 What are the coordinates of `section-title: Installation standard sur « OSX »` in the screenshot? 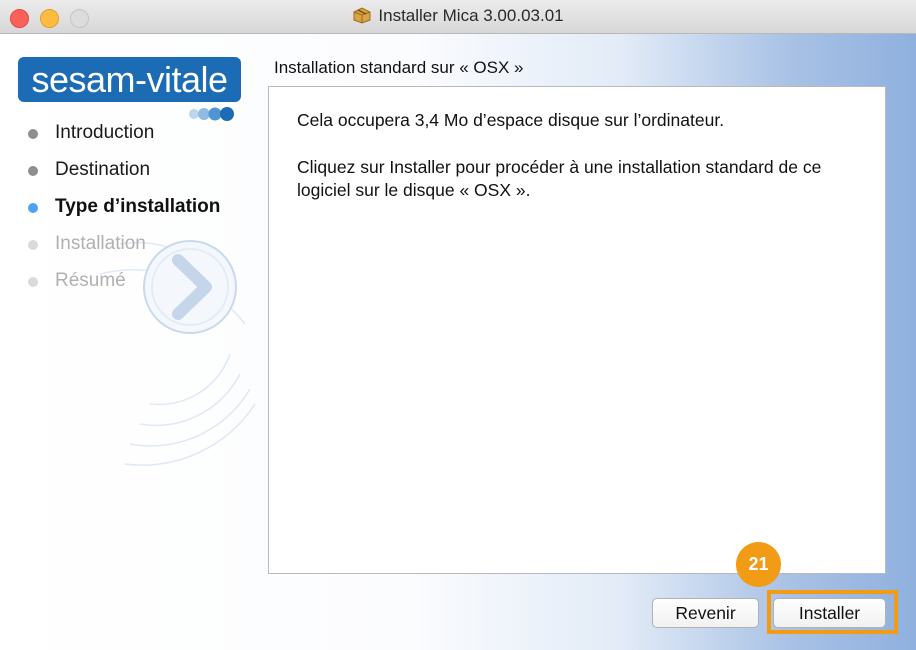 It's located at (399, 67).